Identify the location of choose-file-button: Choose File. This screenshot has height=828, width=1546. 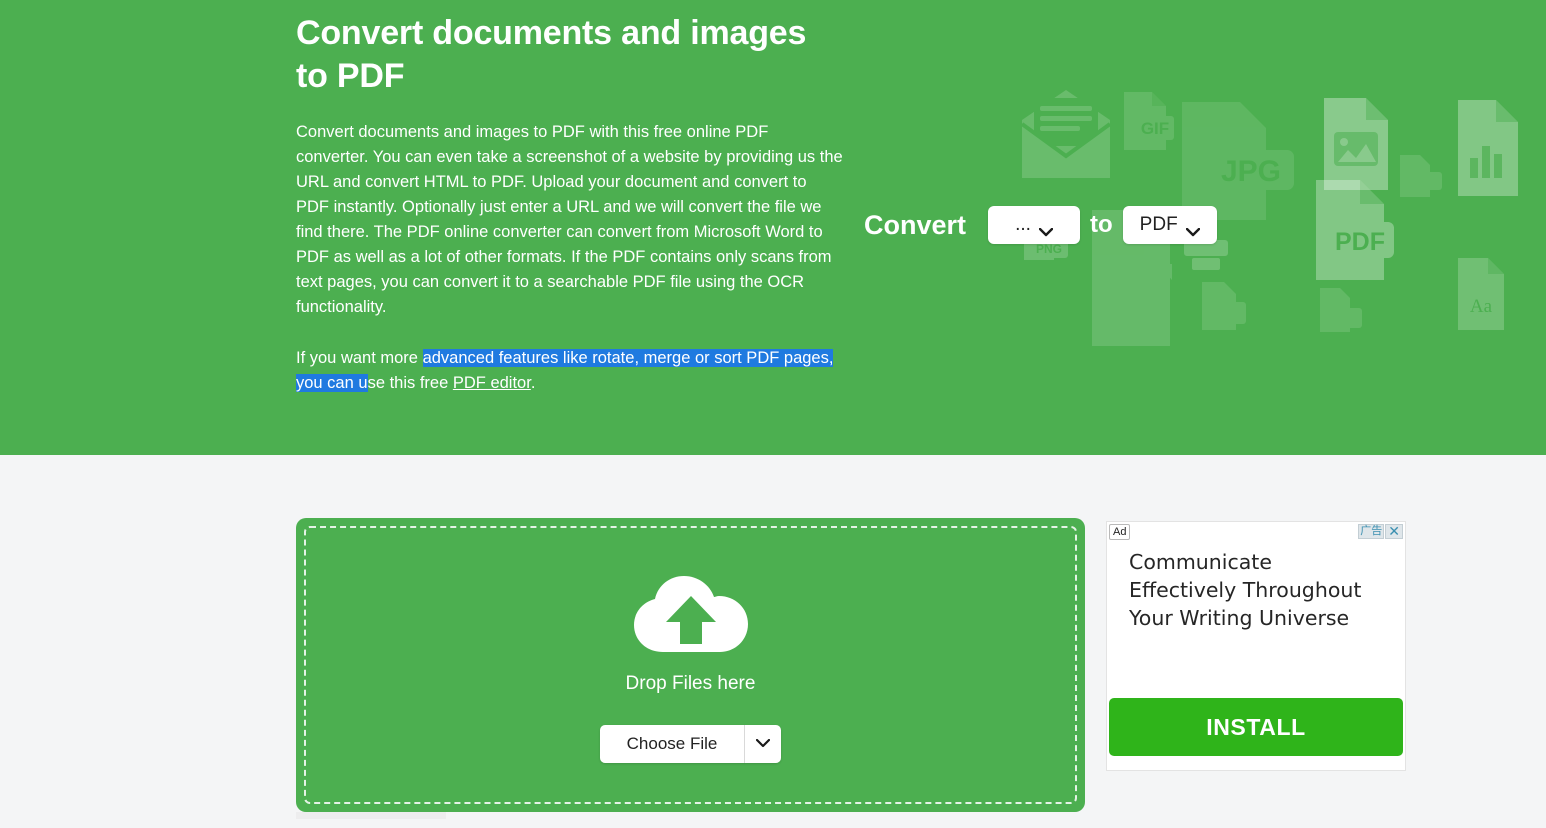
(690, 743).